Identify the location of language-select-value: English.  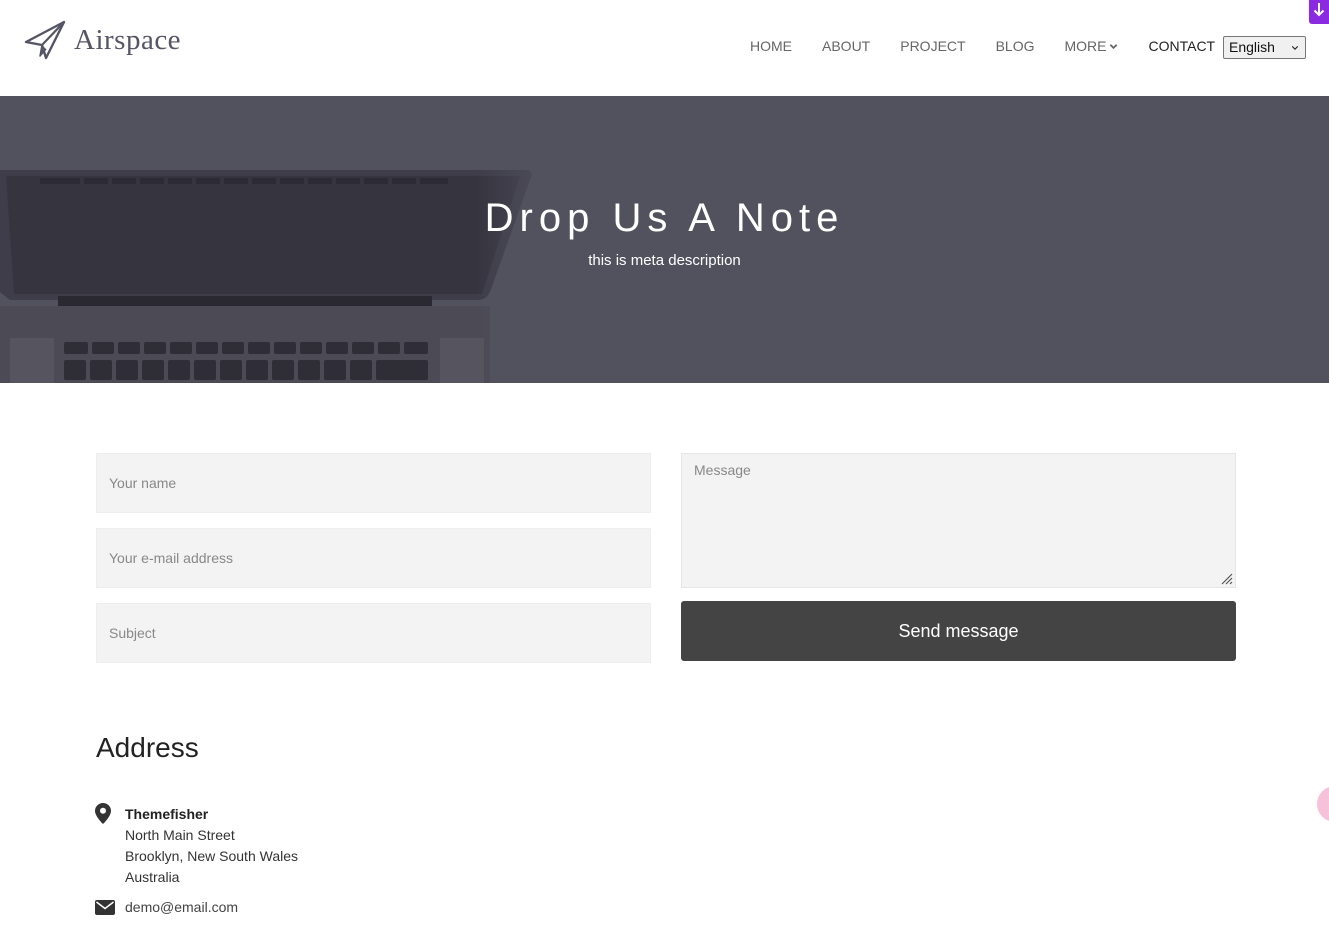
(1252, 47).